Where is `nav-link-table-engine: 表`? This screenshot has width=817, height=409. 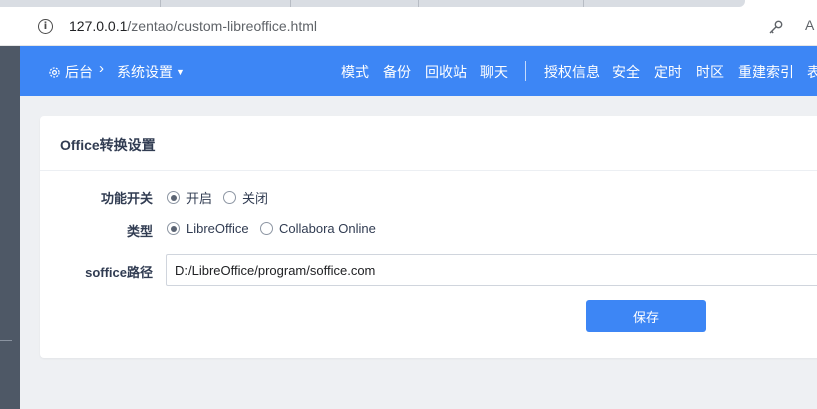
nav-link-table-engine: 表 is located at coordinates (812, 72).